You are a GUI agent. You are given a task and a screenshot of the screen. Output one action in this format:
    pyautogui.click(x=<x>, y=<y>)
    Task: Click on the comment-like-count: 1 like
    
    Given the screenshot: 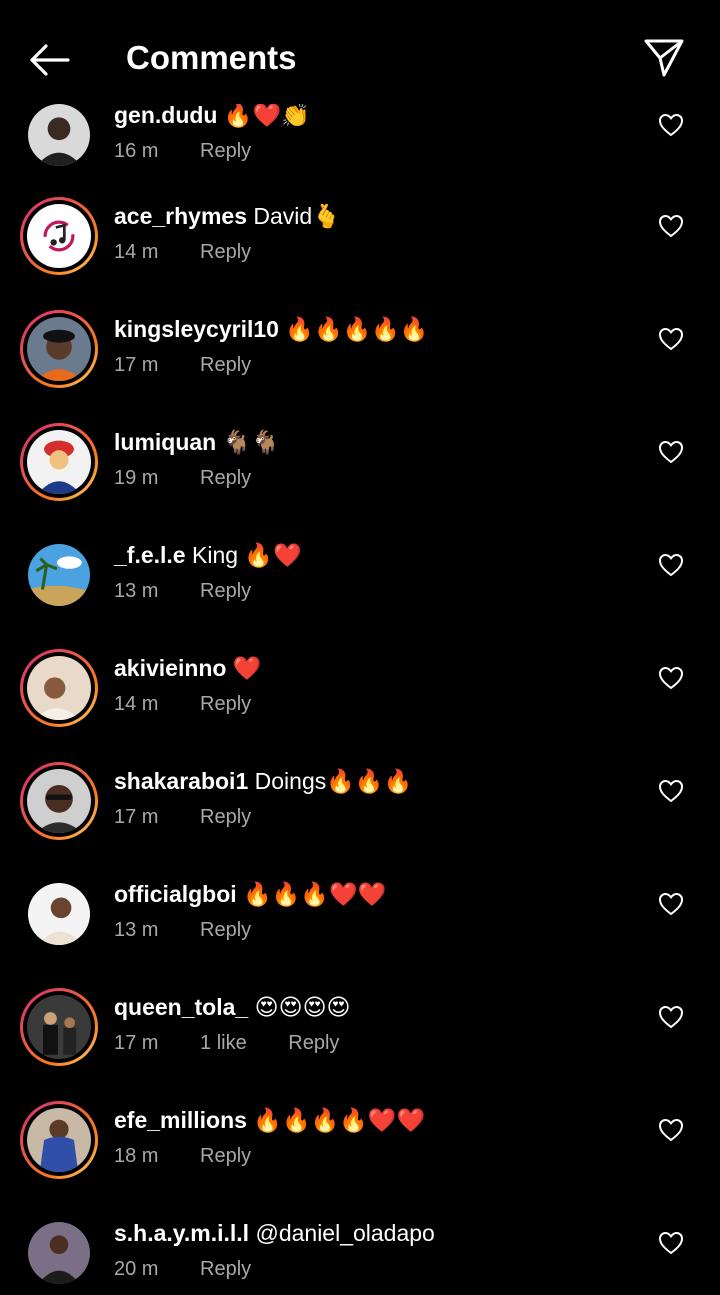 What is the action you would take?
    pyautogui.click(x=223, y=1043)
    